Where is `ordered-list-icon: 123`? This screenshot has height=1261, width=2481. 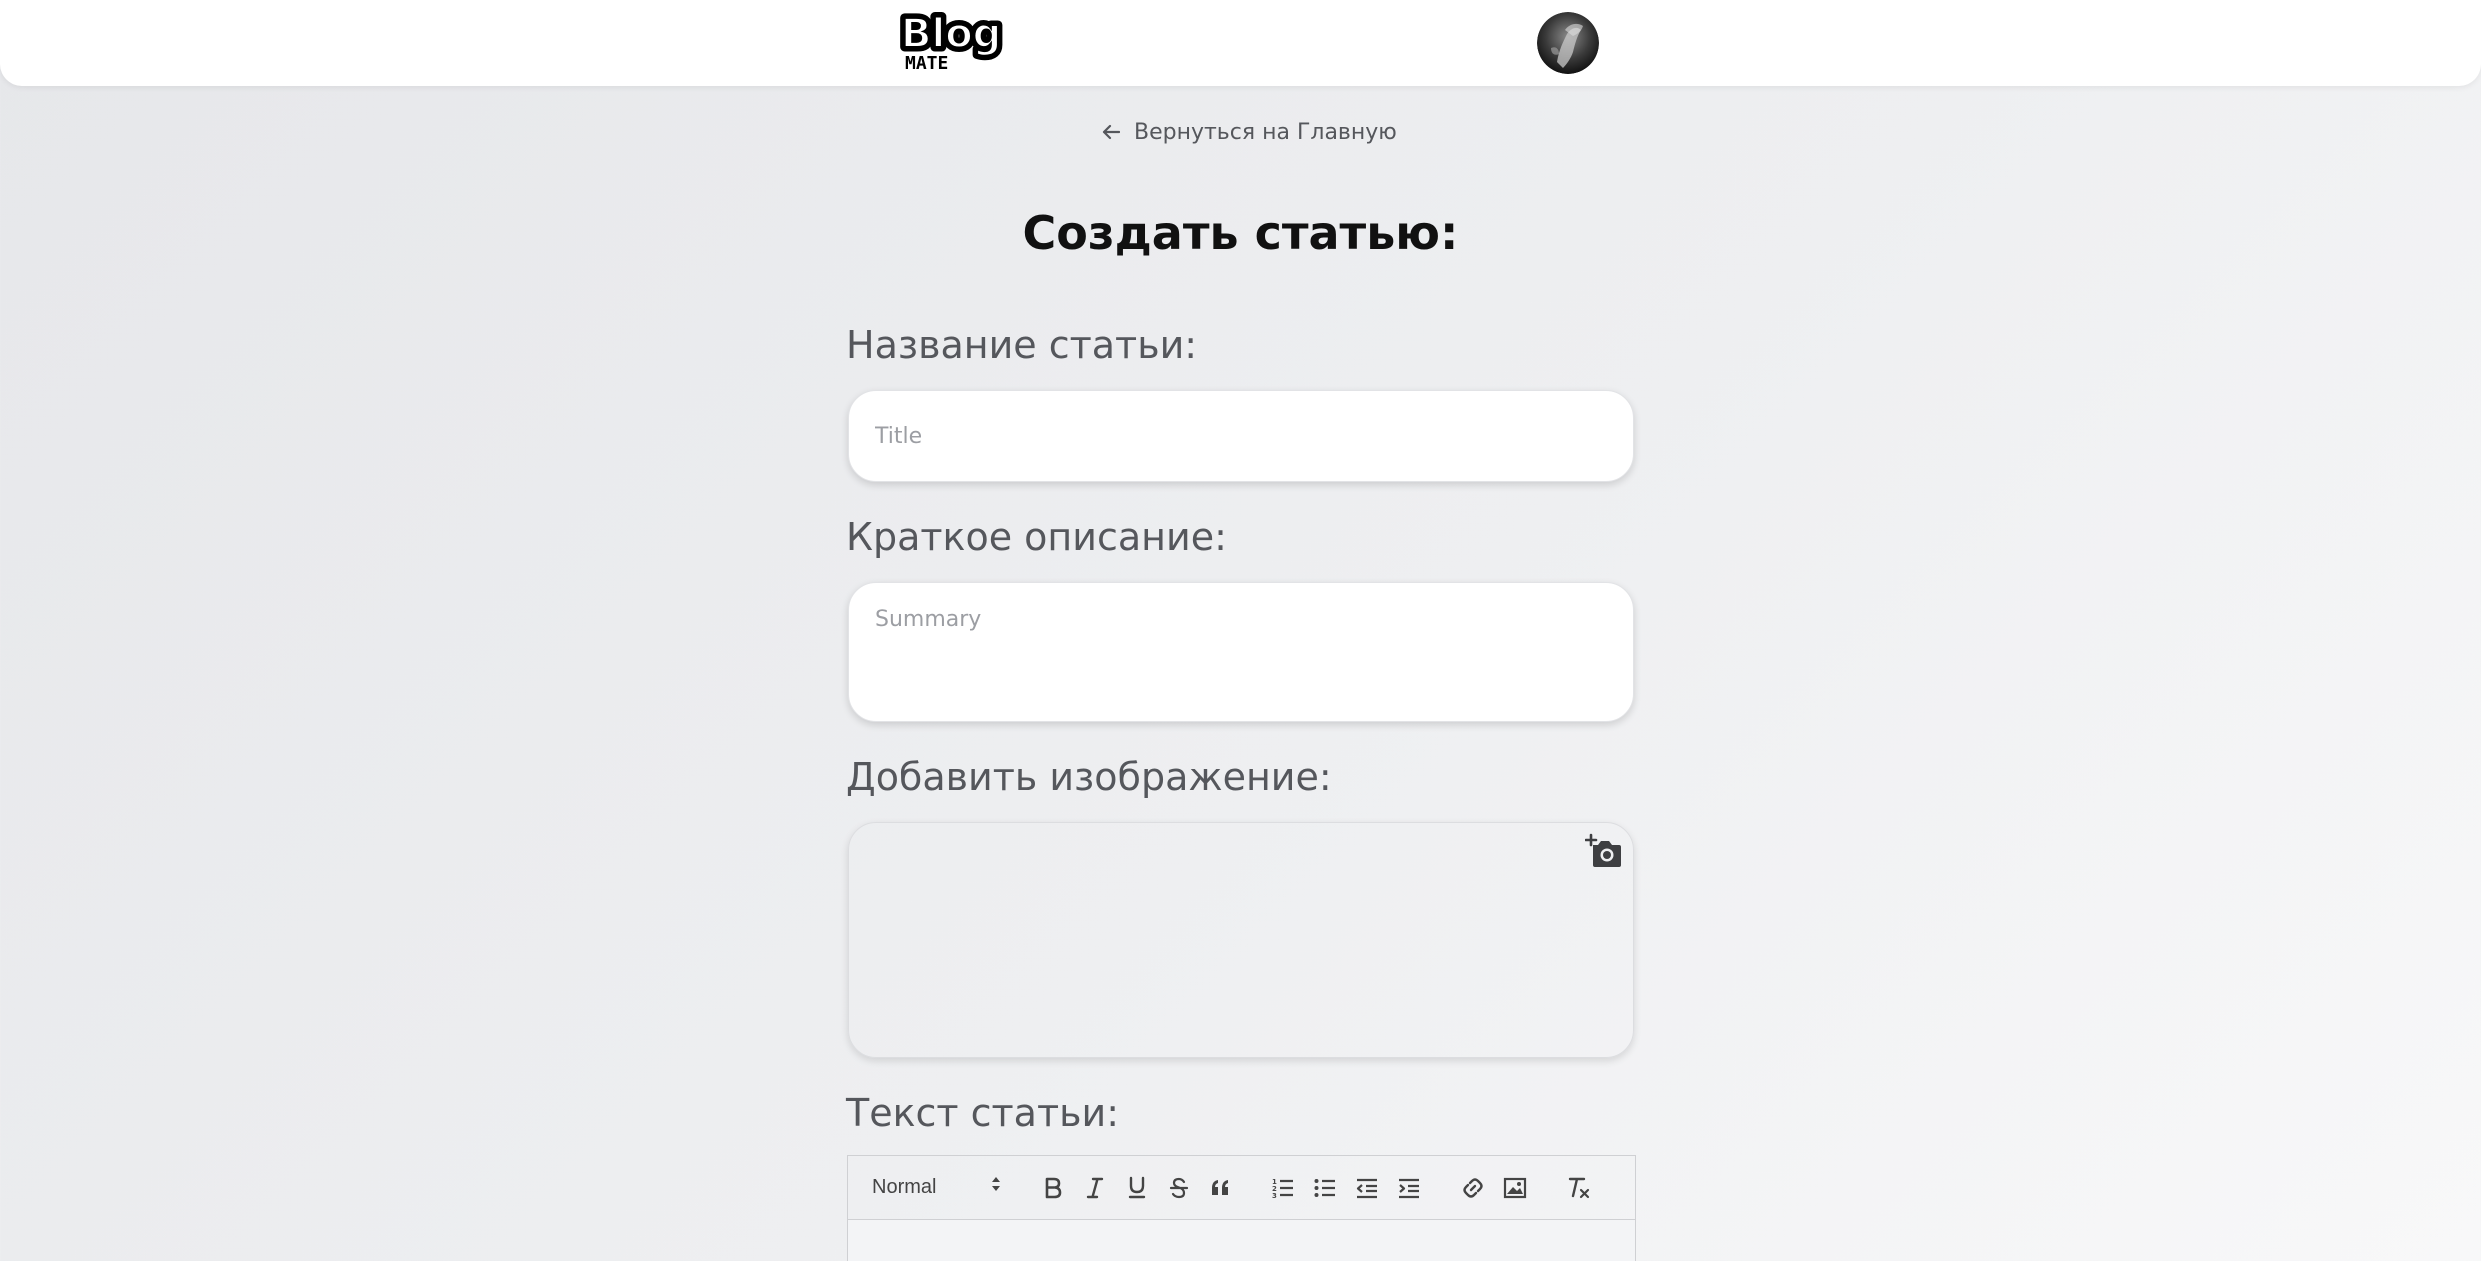 ordered-list-icon: 123 is located at coordinates (1283, 1188).